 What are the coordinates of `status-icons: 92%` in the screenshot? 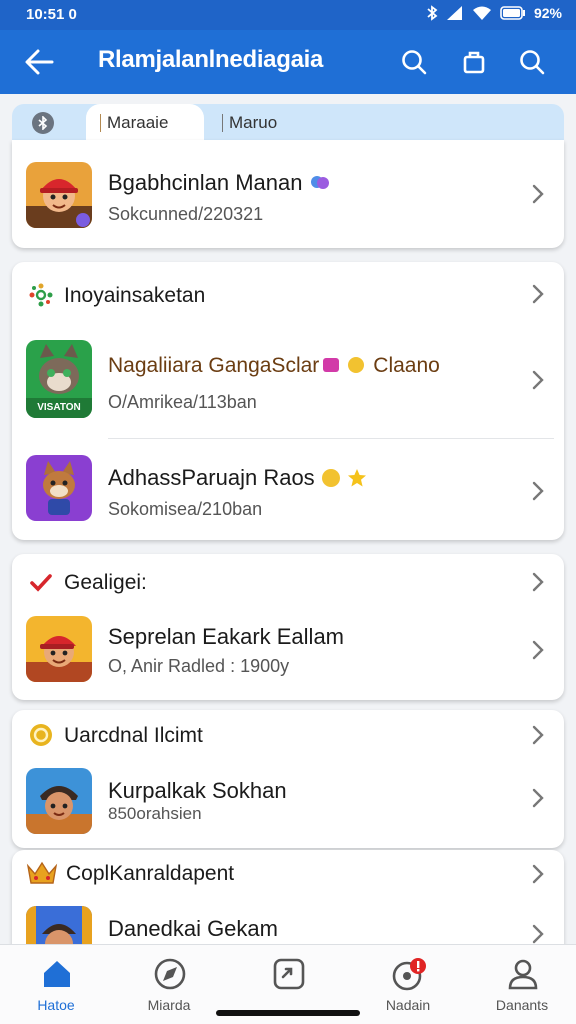 It's located at (494, 13).